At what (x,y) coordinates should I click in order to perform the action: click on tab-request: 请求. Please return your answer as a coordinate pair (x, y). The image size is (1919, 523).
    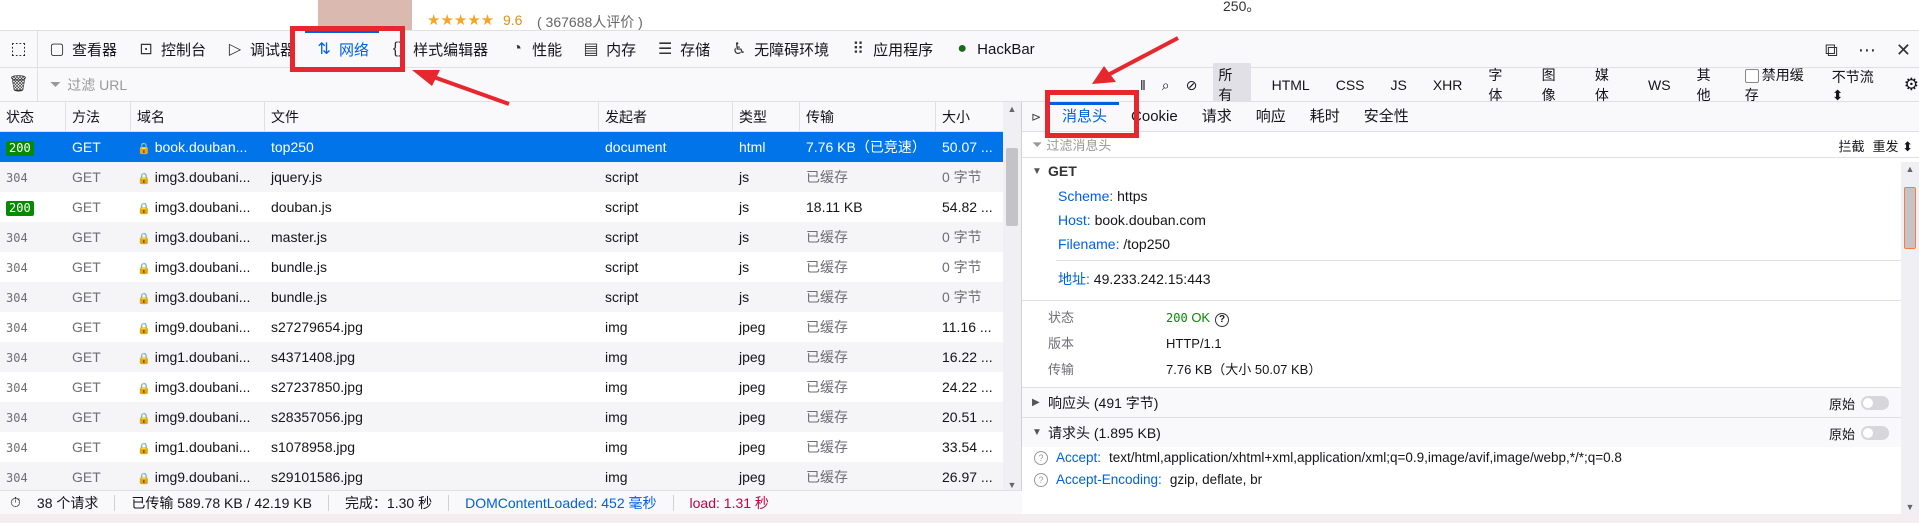
    Looking at the image, I should click on (1217, 117).